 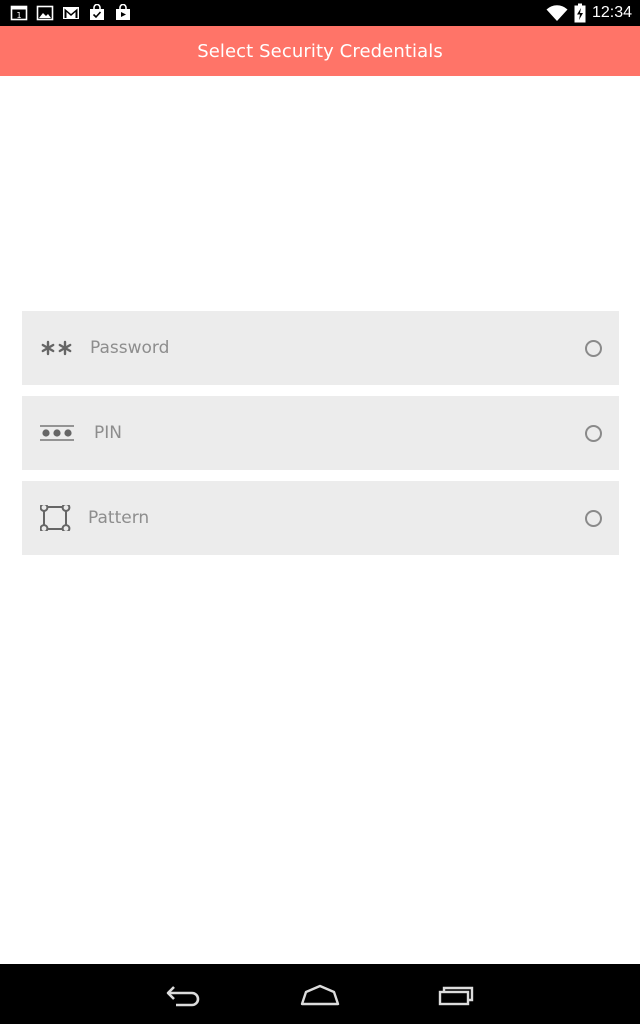 What do you see at coordinates (580, 13) in the screenshot?
I see `battery-charging-icon` at bounding box center [580, 13].